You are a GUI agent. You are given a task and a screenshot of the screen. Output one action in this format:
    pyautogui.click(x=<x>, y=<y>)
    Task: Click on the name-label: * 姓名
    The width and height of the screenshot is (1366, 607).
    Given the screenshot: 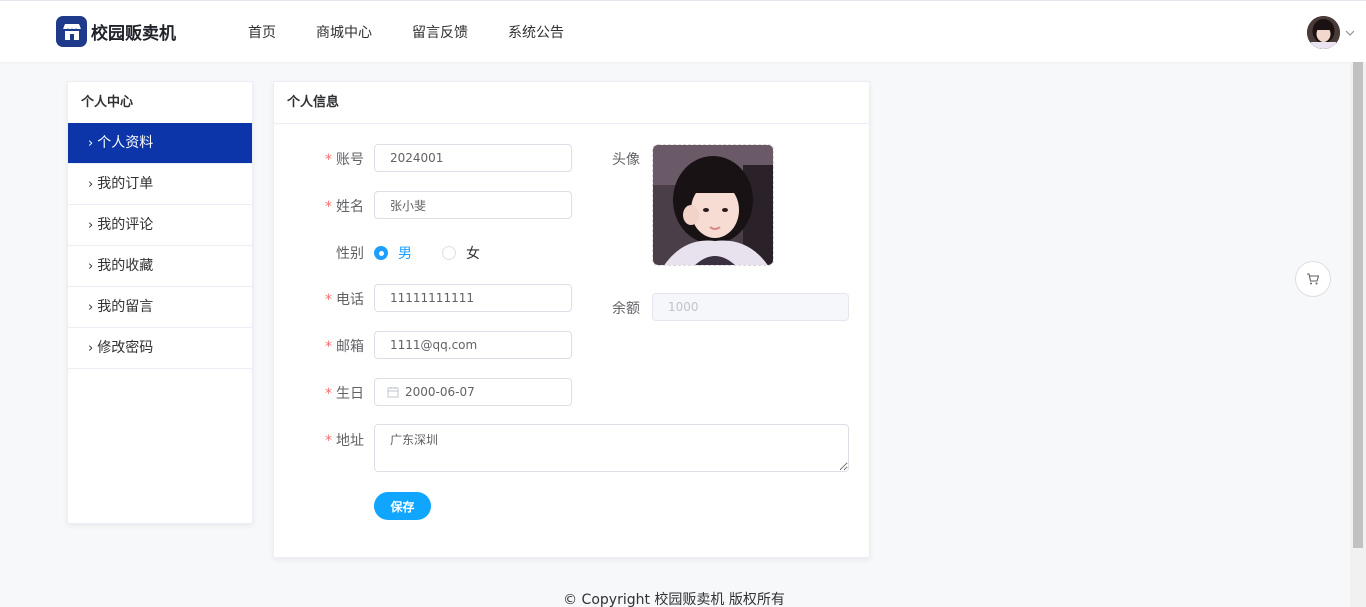 What is the action you would take?
    pyautogui.click(x=344, y=207)
    